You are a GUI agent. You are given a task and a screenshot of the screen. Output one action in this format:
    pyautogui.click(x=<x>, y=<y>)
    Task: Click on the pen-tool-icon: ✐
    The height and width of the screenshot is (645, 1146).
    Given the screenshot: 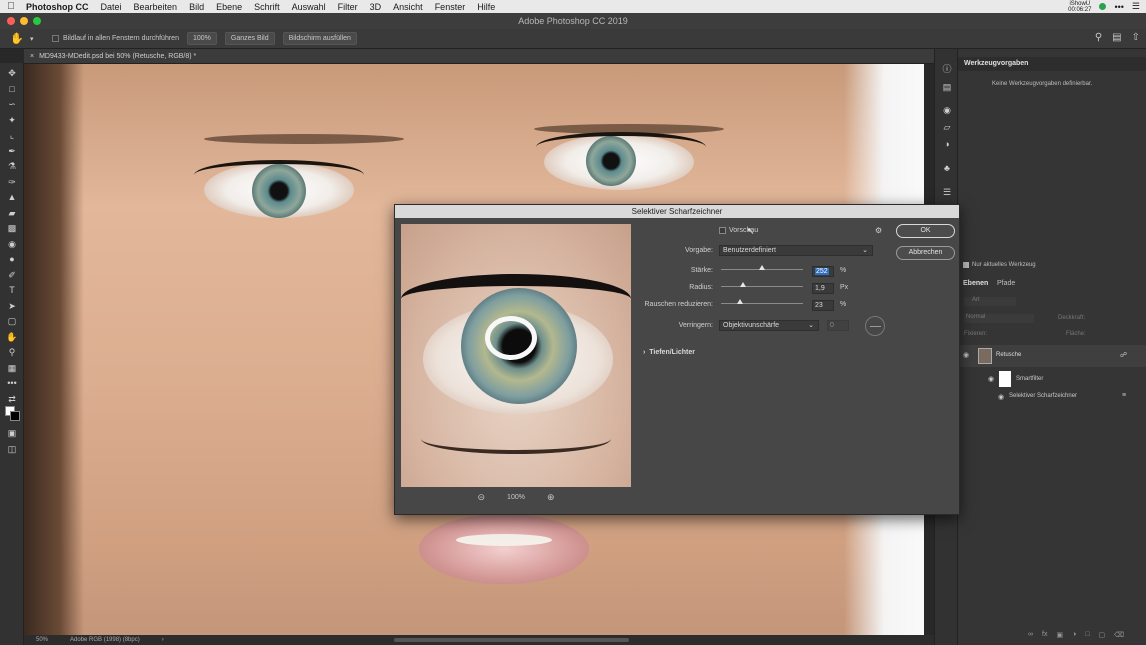 What is the action you would take?
    pyautogui.click(x=12, y=275)
    